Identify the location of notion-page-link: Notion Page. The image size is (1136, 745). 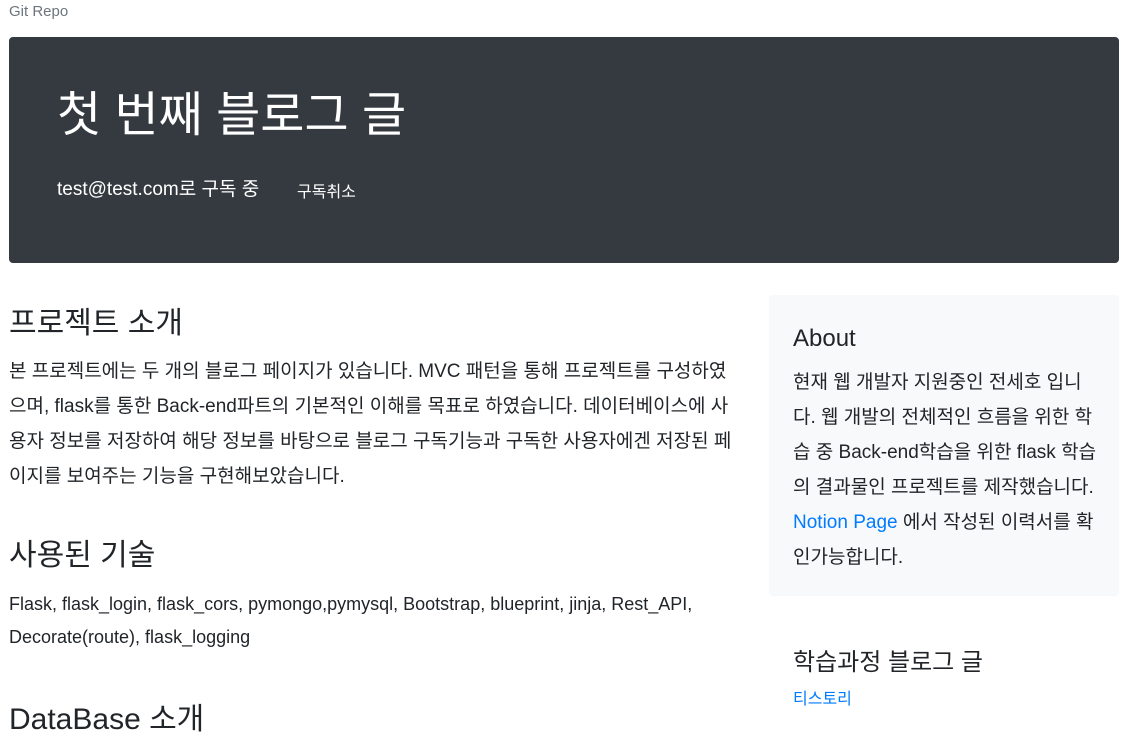
(845, 522).